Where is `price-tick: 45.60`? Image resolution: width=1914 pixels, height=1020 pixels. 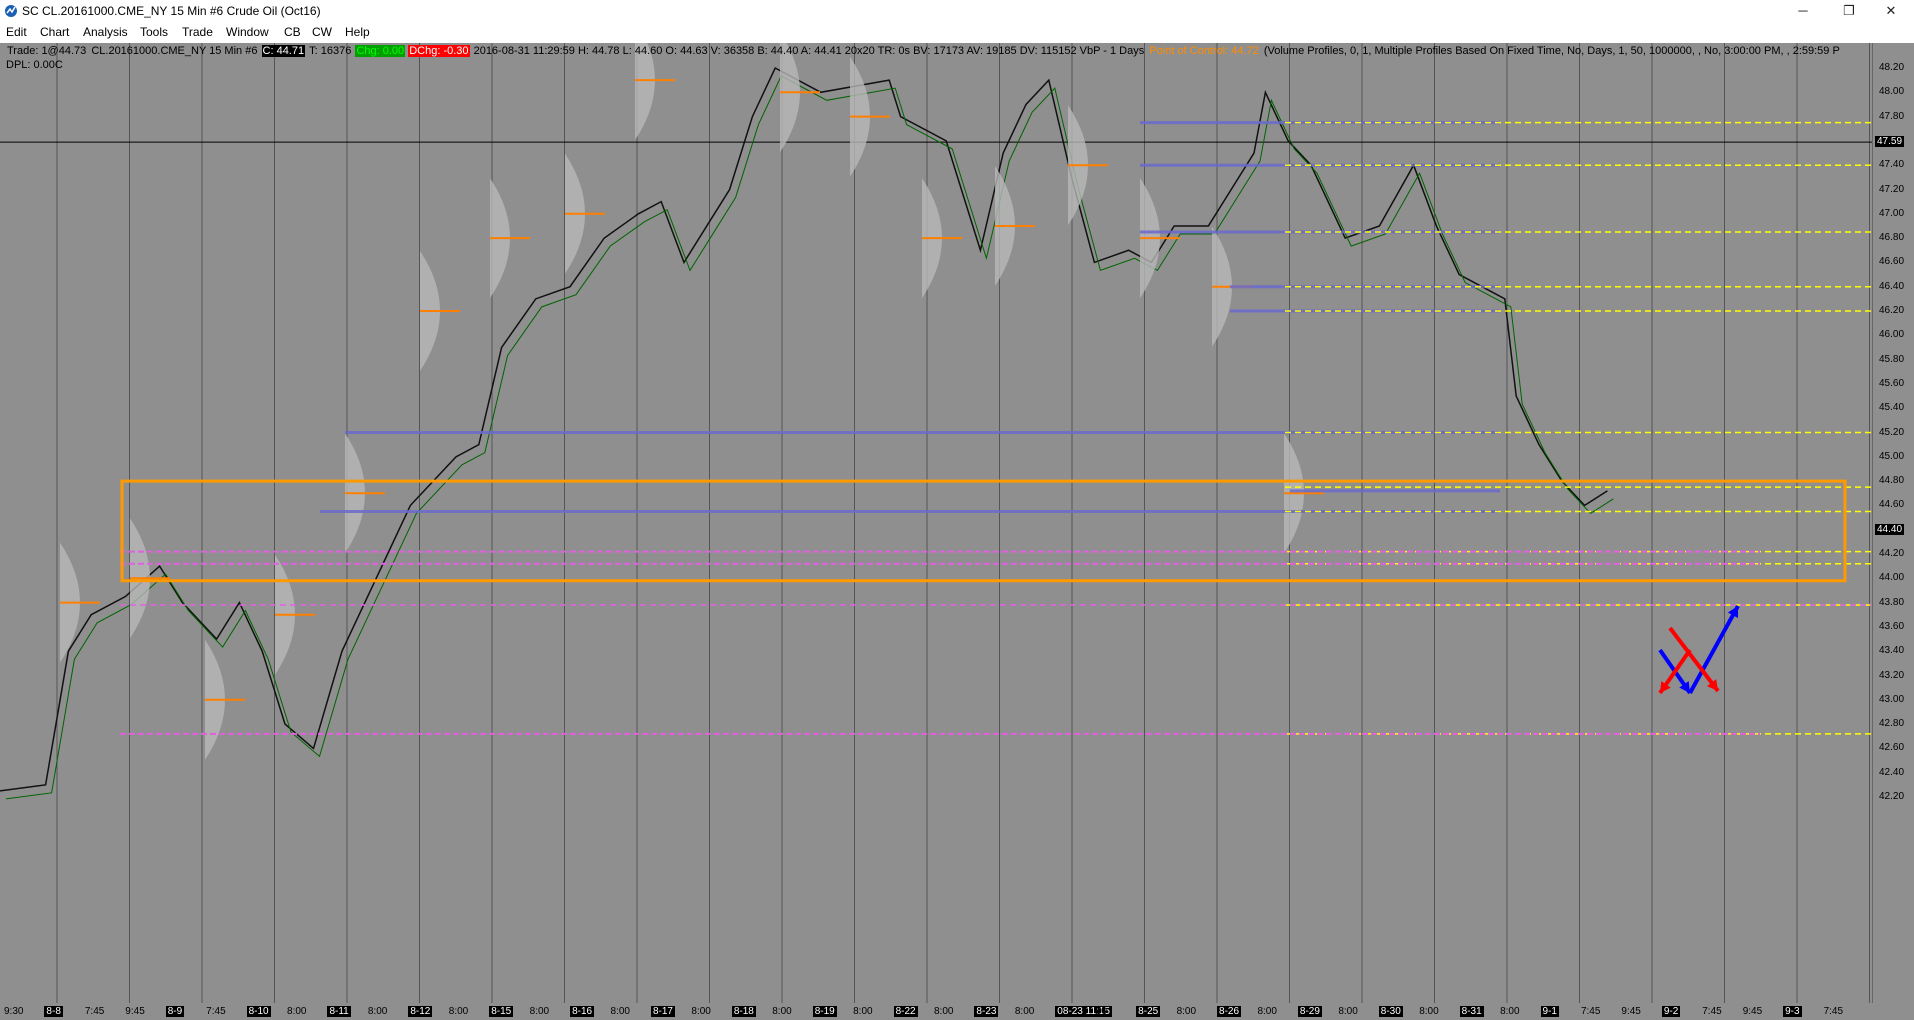 price-tick: 45.60 is located at coordinates (1892, 383).